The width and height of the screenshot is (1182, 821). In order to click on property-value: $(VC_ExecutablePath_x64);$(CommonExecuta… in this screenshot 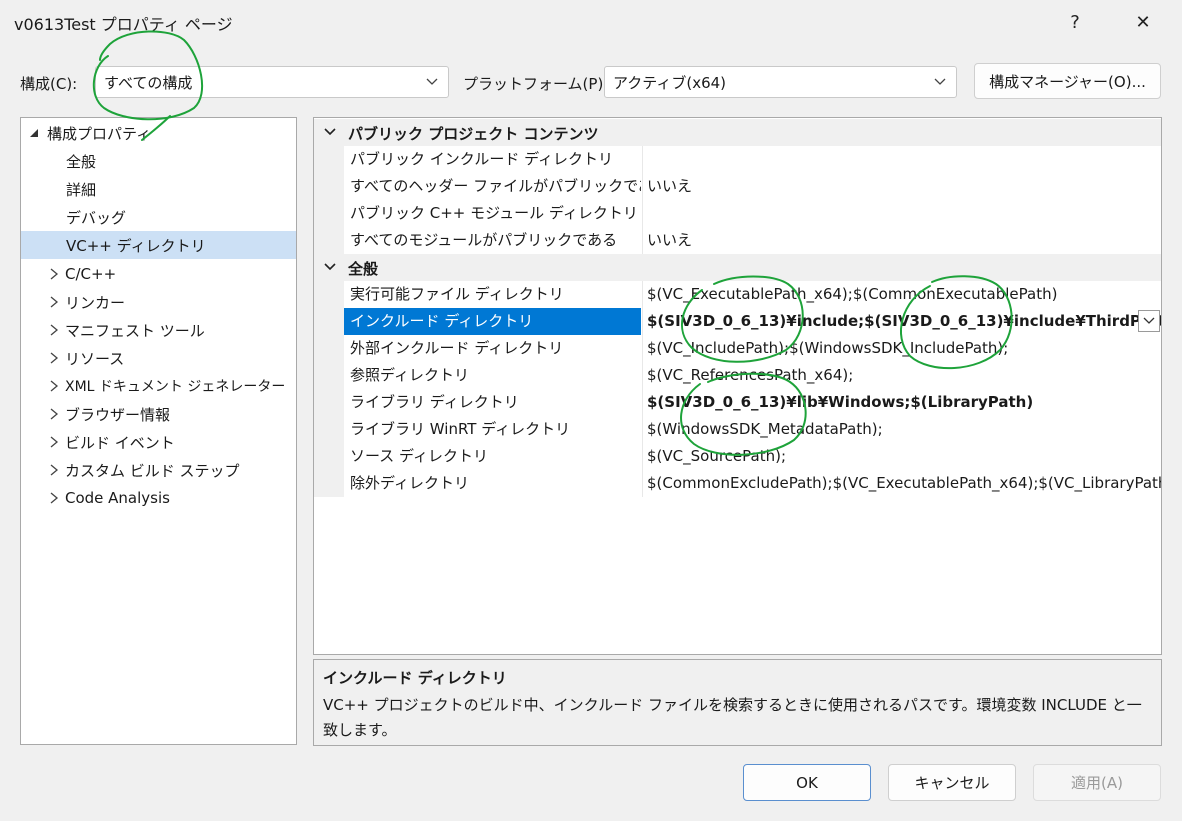, I will do `click(901, 294)`.